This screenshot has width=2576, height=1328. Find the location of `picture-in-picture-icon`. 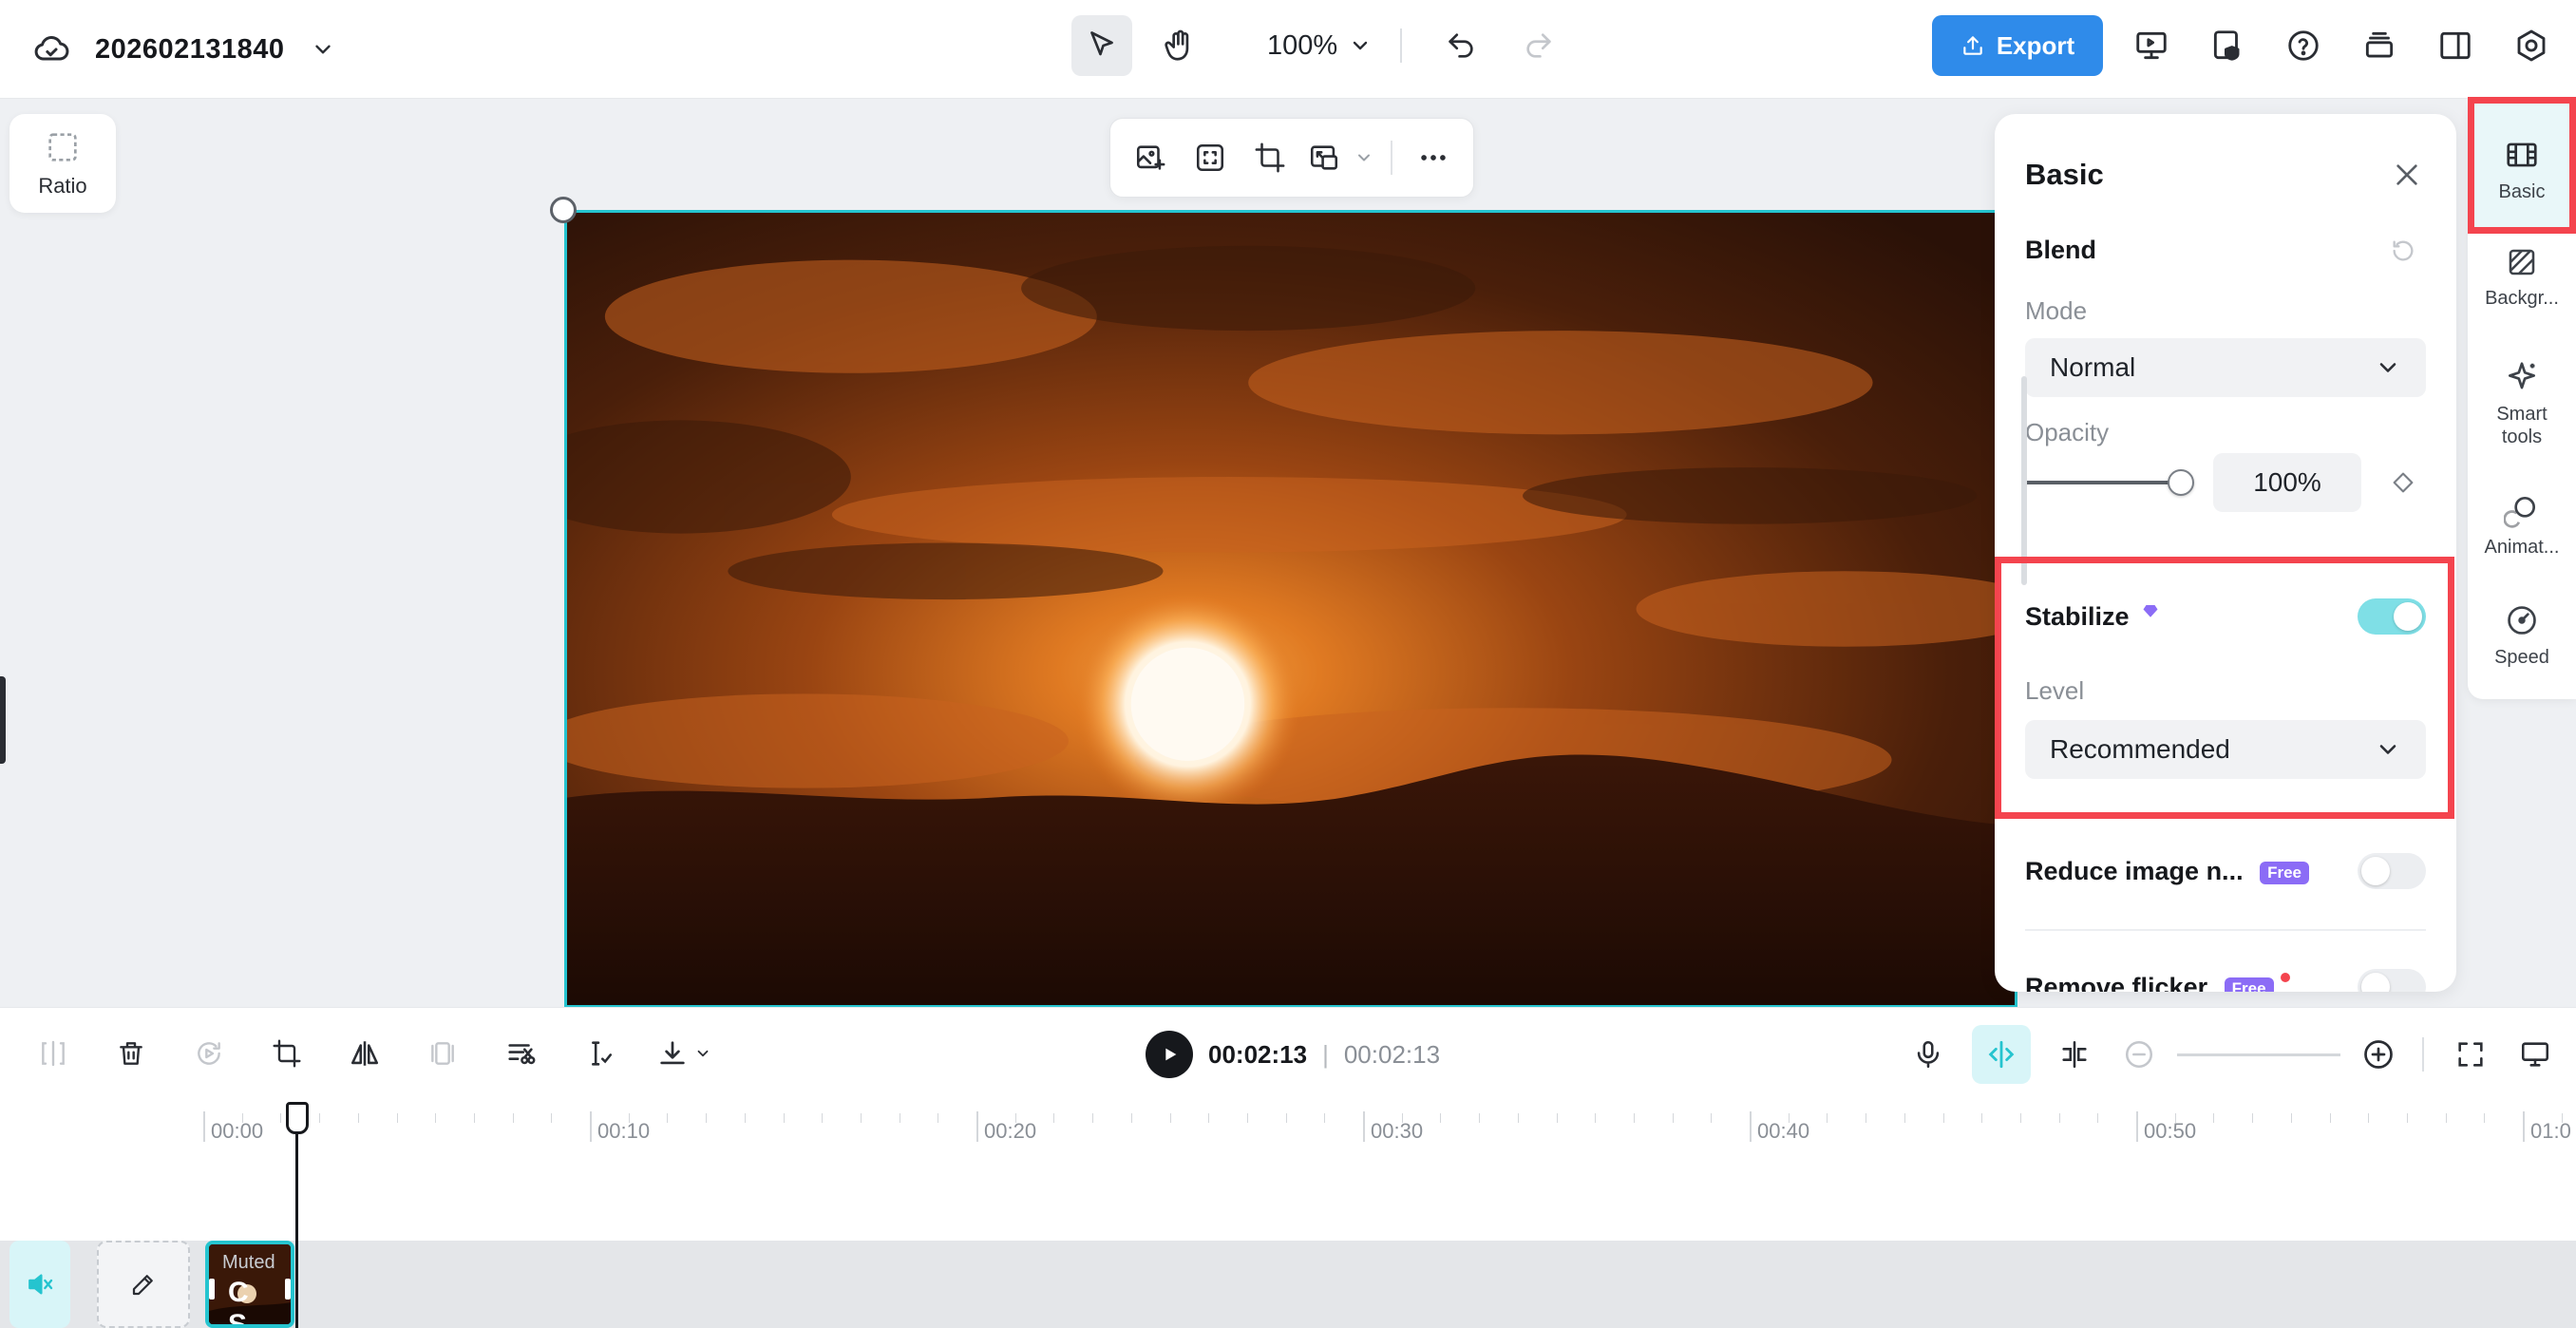

picture-in-picture-icon is located at coordinates (1324, 157).